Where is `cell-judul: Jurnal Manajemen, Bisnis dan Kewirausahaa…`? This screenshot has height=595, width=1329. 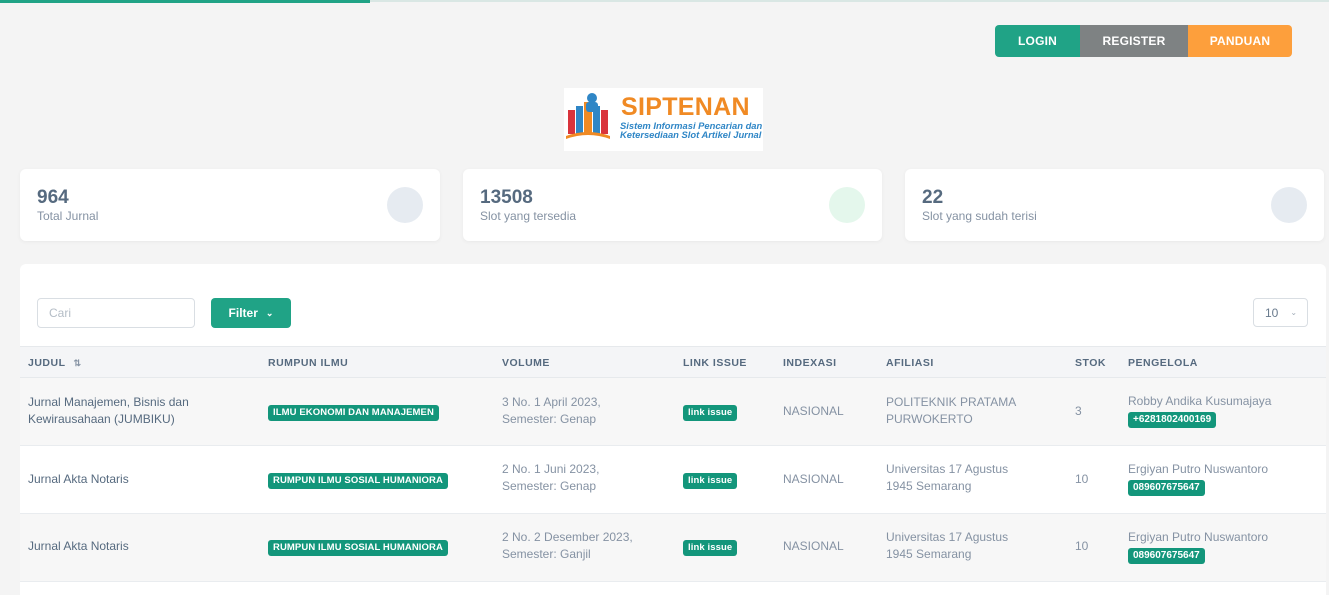
cell-judul: Jurnal Manajemen, Bisnis dan Kewirausahaa… is located at coordinates (108, 410).